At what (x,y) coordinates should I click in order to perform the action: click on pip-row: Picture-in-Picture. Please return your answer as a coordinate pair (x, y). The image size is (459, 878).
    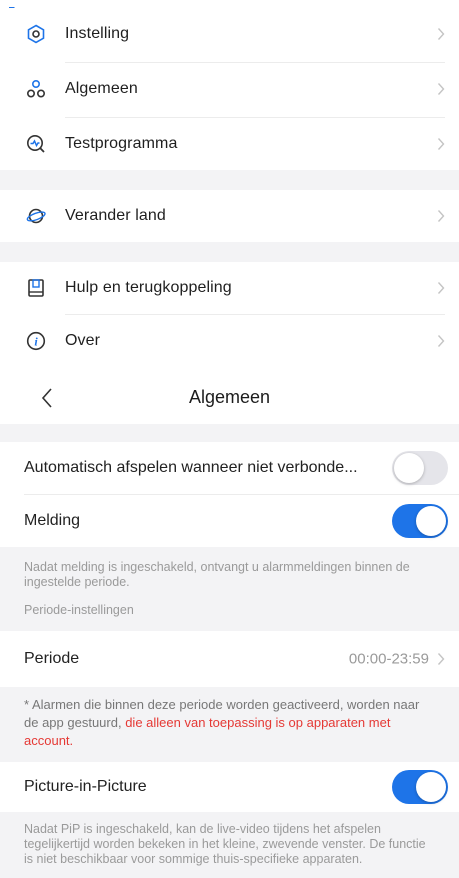
    Looking at the image, I should click on (229, 787).